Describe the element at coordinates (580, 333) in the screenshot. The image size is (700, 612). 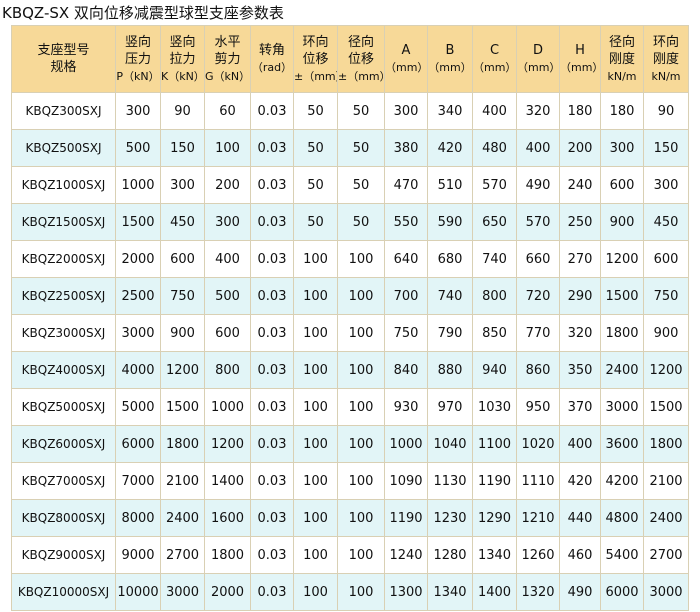
I see `cell-dim-h: 320` at that location.